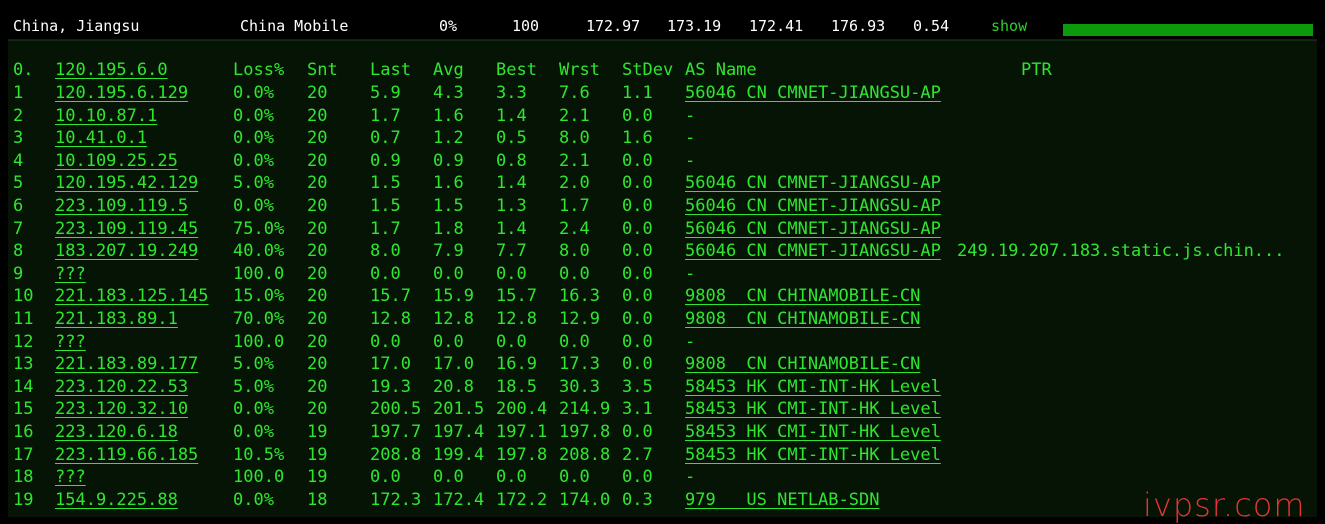 Image resolution: width=1325 pixels, height=524 pixels. What do you see at coordinates (585, 409) in the screenshot?
I see `hop-wrst: 214.9` at bounding box center [585, 409].